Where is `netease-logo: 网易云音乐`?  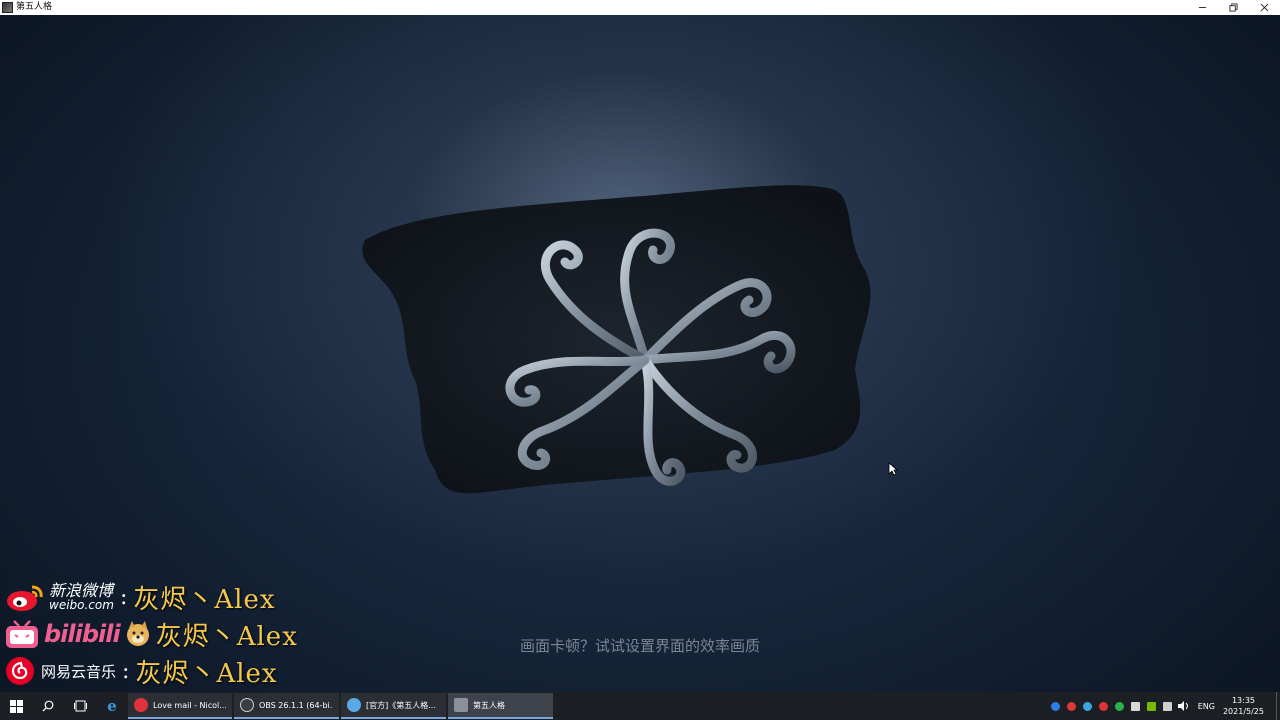 netease-logo: 网易云音乐 is located at coordinates (60, 671).